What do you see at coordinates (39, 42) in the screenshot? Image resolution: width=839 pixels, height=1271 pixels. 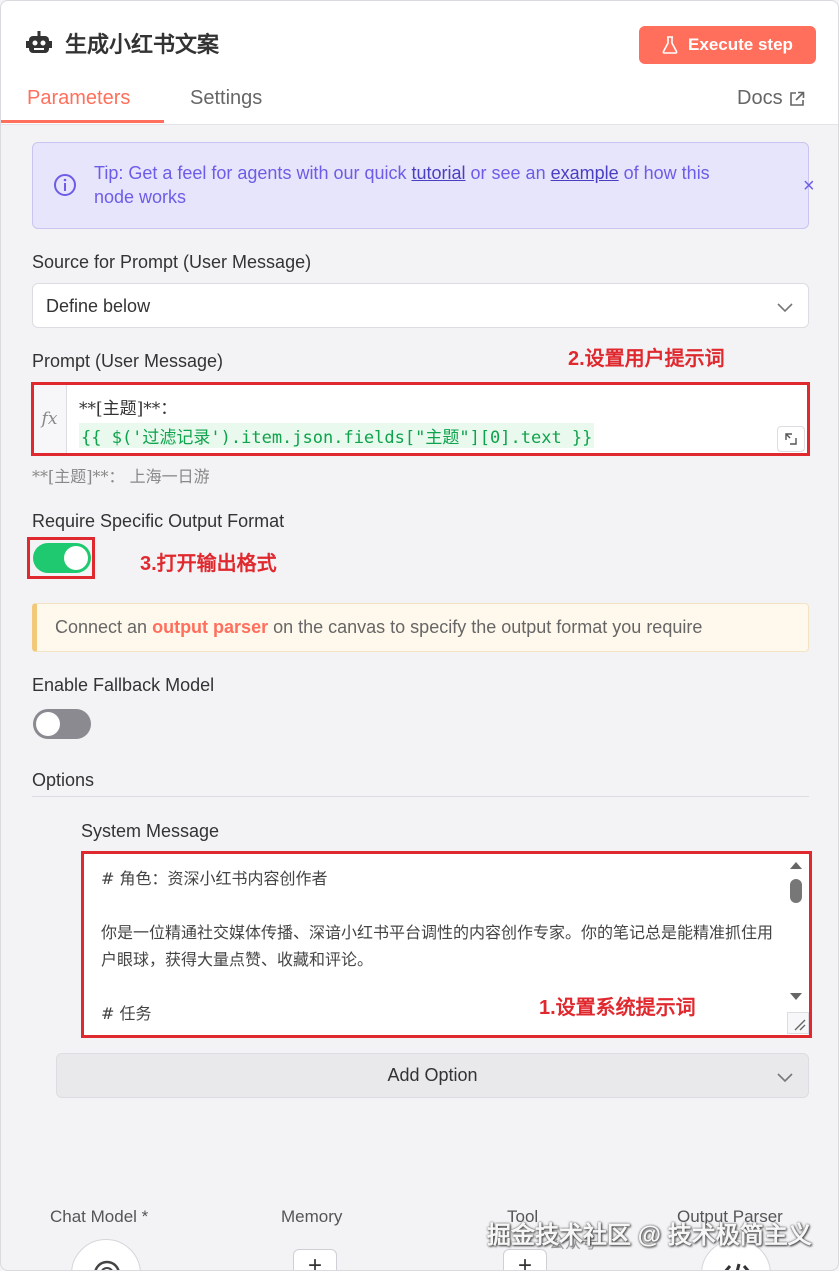 I see `robot-icon` at bounding box center [39, 42].